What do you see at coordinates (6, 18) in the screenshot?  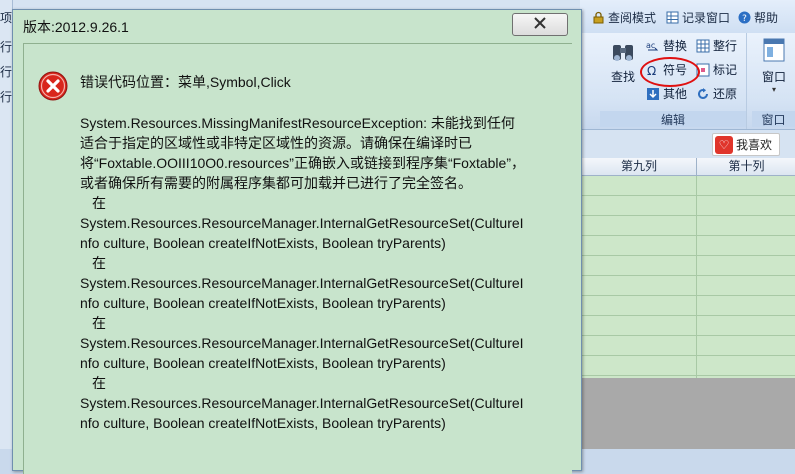 I see `left-strip-text: 项` at bounding box center [6, 18].